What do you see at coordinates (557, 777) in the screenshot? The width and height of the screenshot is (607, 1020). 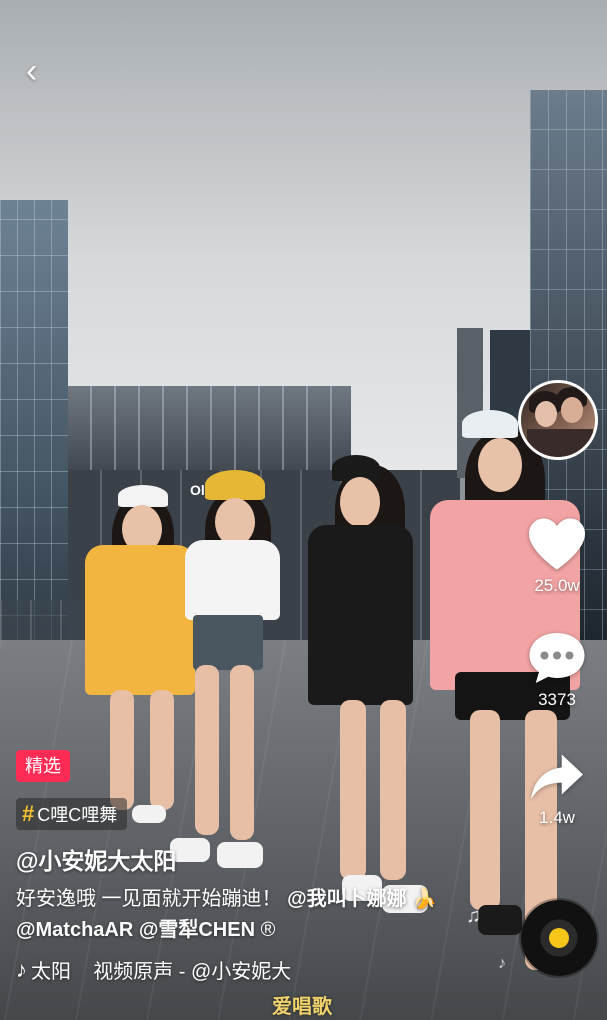 I see `share-arrow-icon` at bounding box center [557, 777].